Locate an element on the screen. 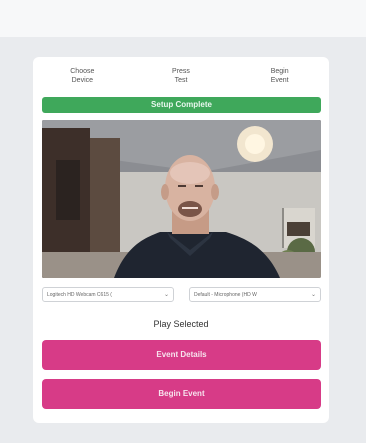  begin-event-button: Begin Event is located at coordinates (181, 394).